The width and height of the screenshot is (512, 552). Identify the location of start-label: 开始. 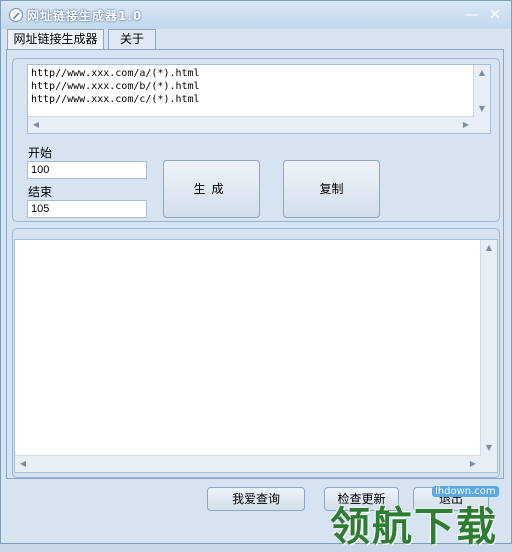
(40, 153).